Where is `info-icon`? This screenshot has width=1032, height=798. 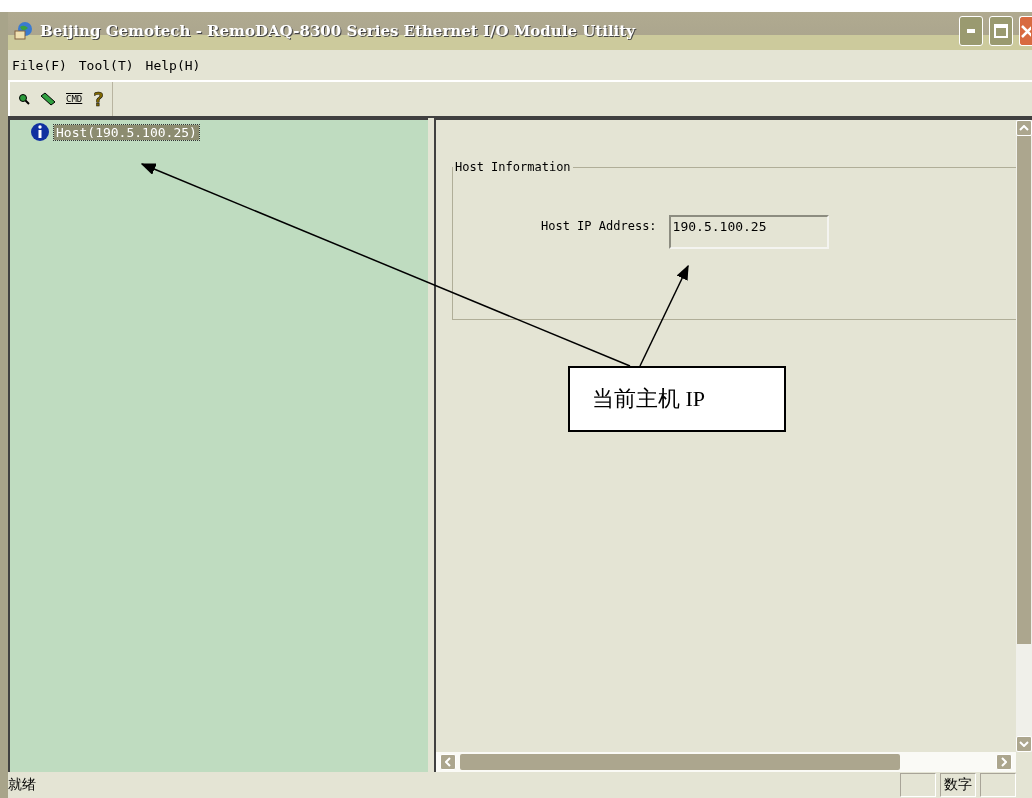
info-icon is located at coordinates (40, 132).